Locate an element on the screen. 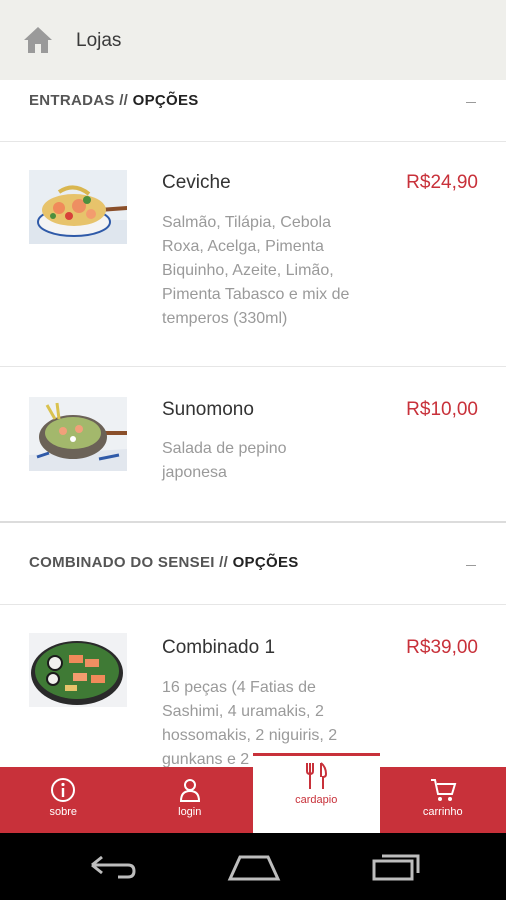 The height and width of the screenshot is (900, 506). section-header-combinado: COMBINADO DO SENSEI // OPÇÕES is located at coordinates (253, 564).